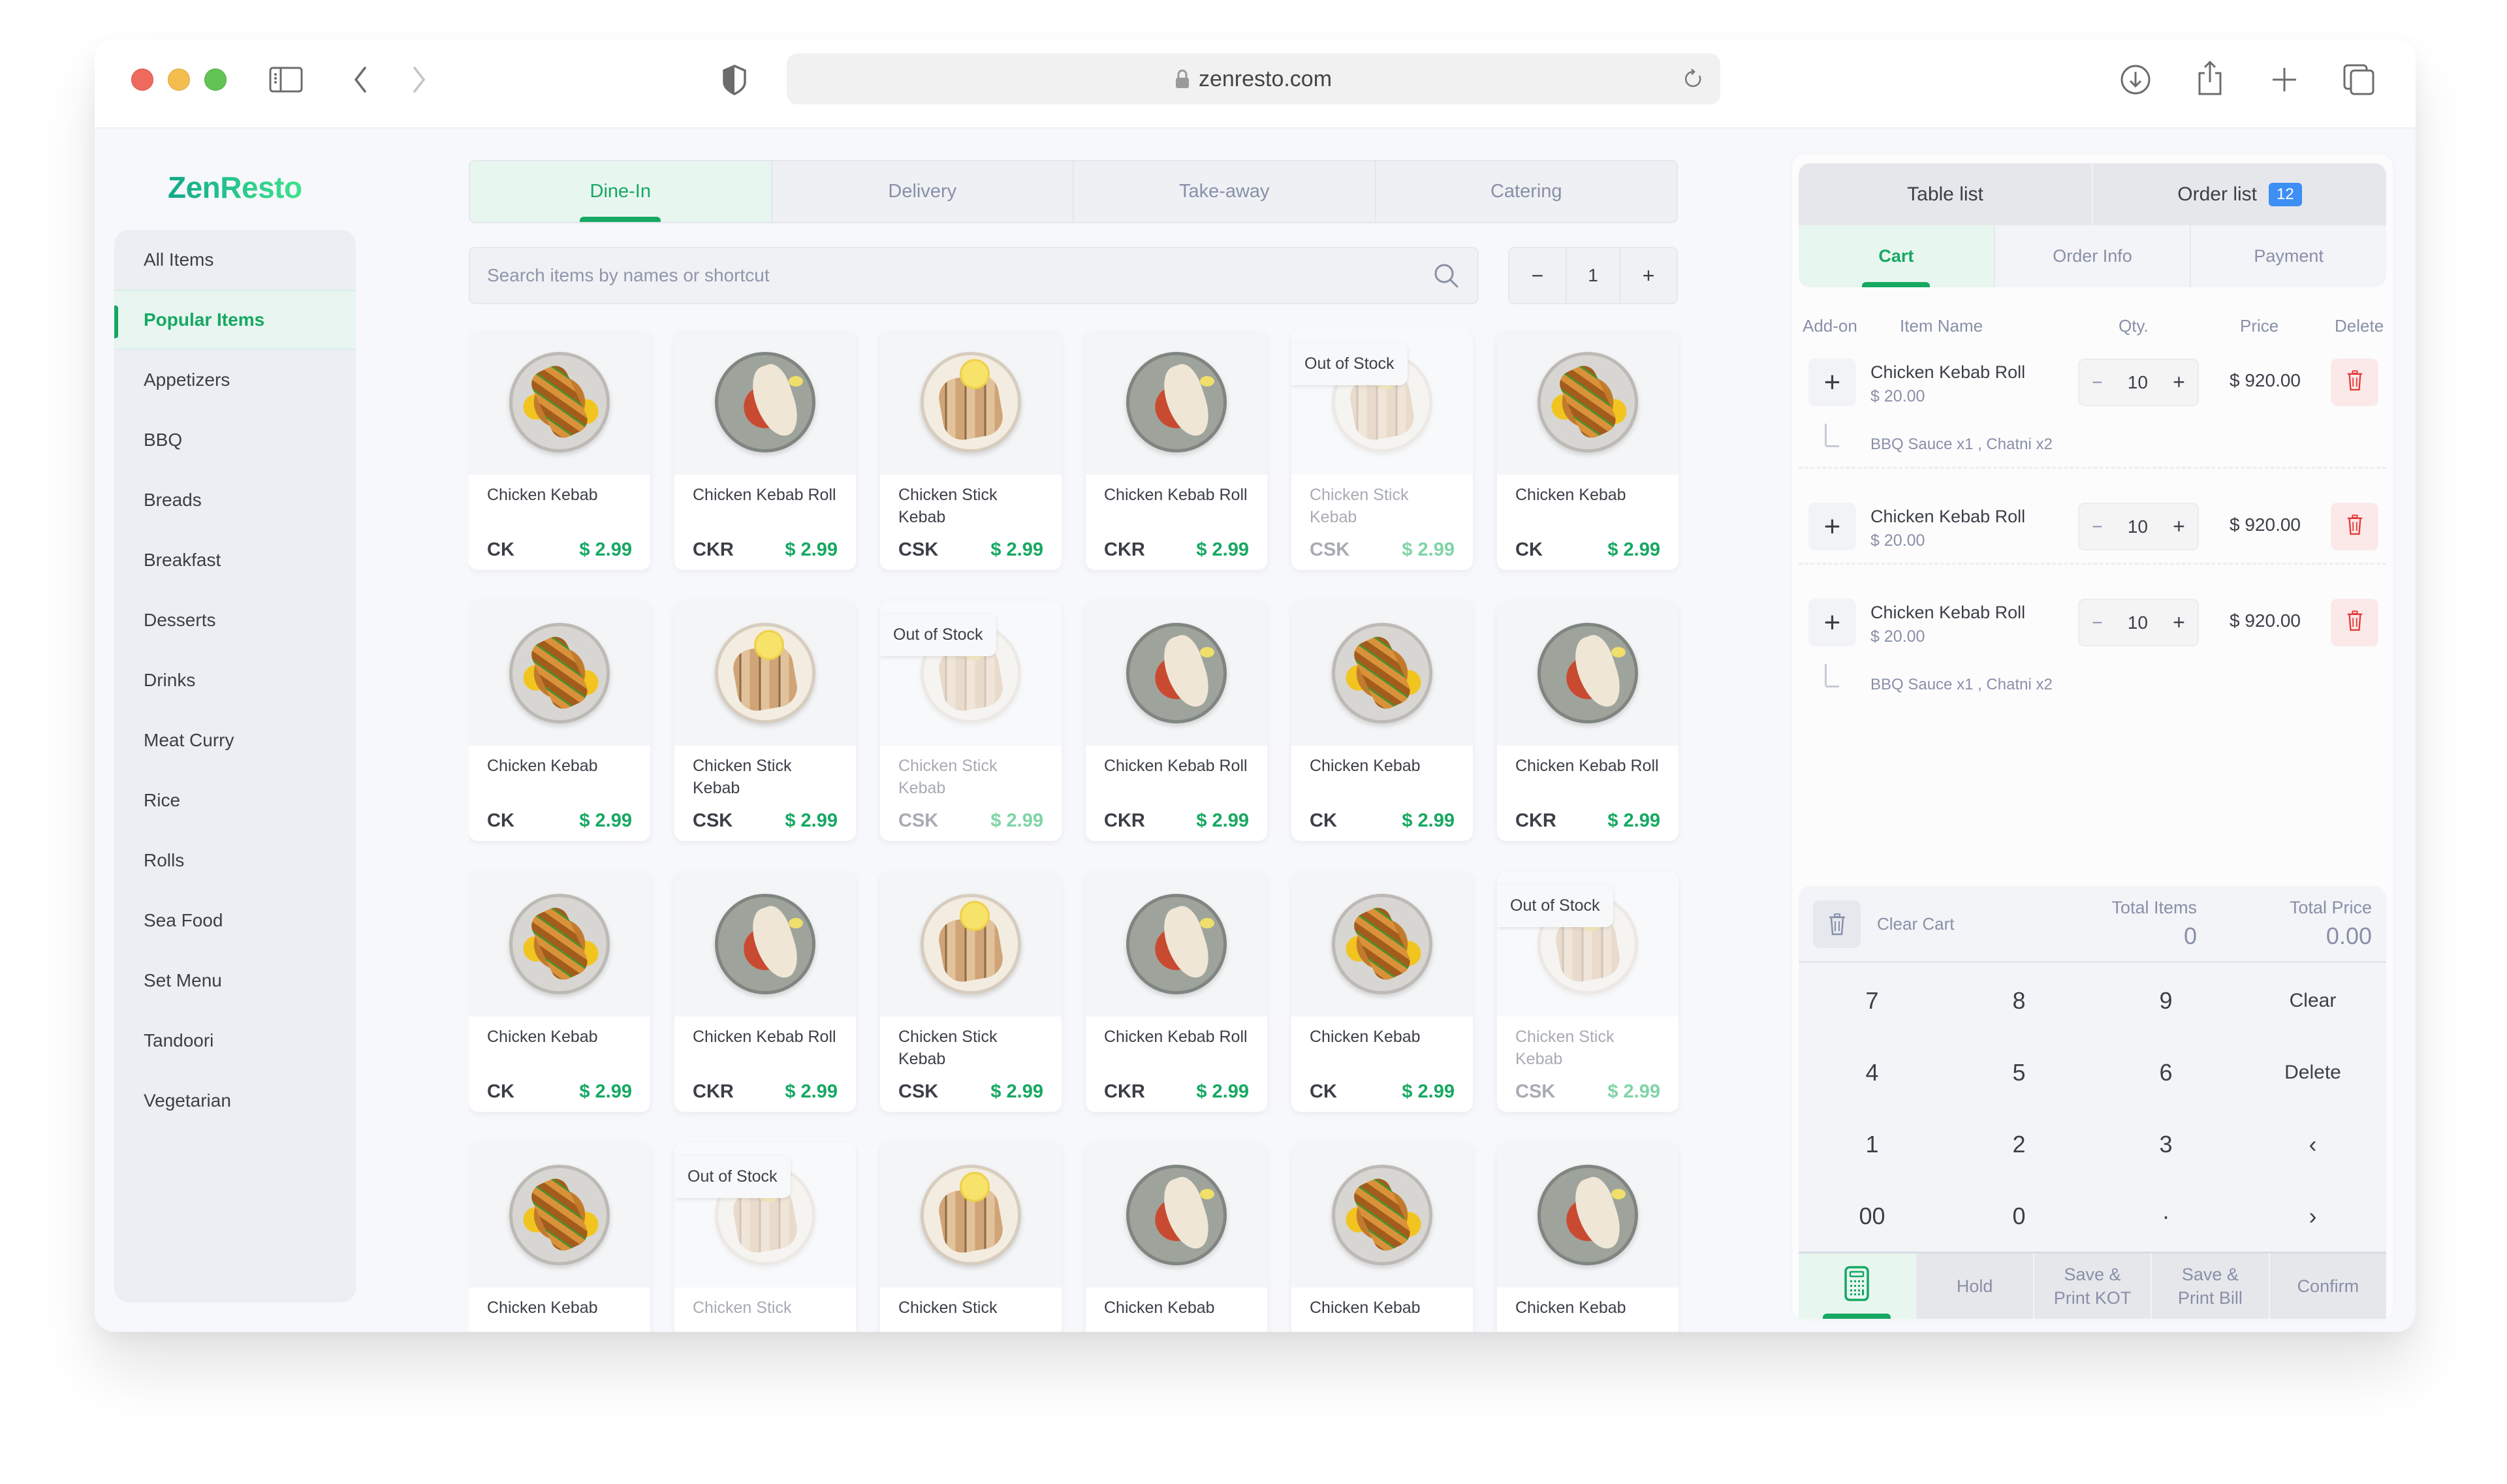  I want to click on download-icon, so click(2135, 79).